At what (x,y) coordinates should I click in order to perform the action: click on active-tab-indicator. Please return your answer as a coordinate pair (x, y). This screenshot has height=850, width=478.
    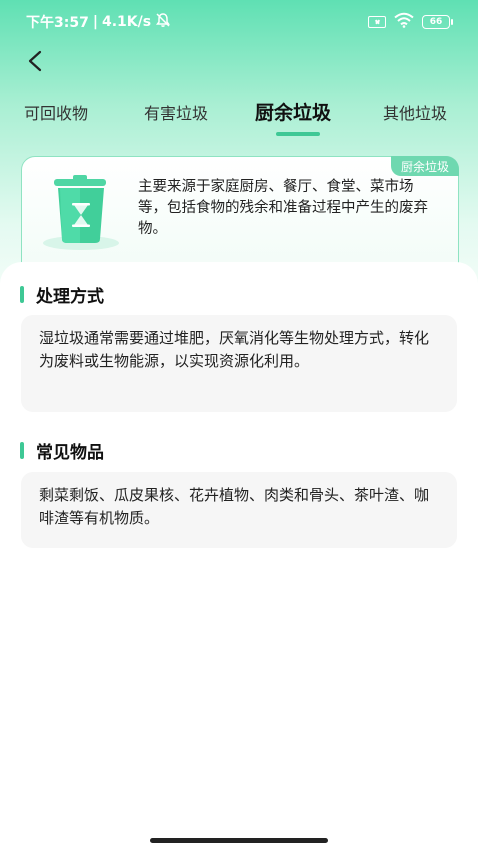
    Looking at the image, I should click on (298, 134).